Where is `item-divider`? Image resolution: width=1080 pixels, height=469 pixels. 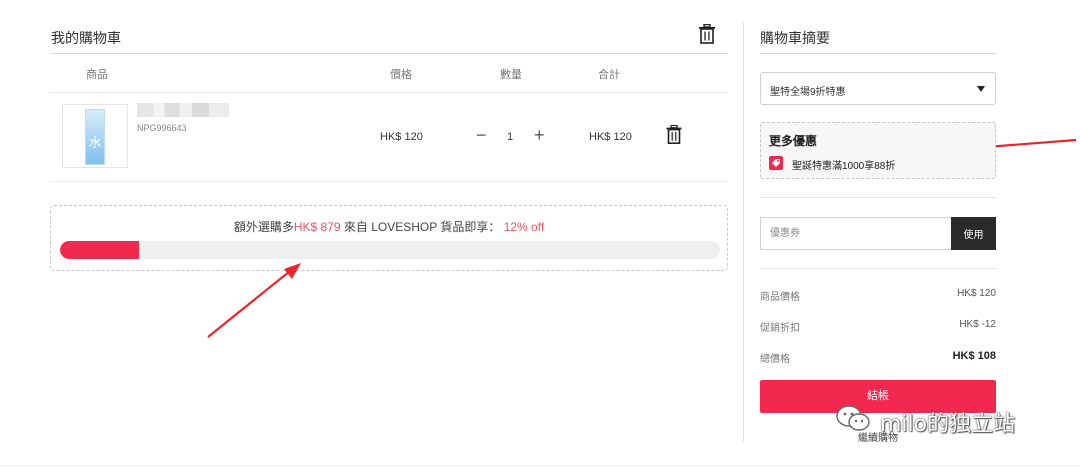
item-divider is located at coordinates (389, 181).